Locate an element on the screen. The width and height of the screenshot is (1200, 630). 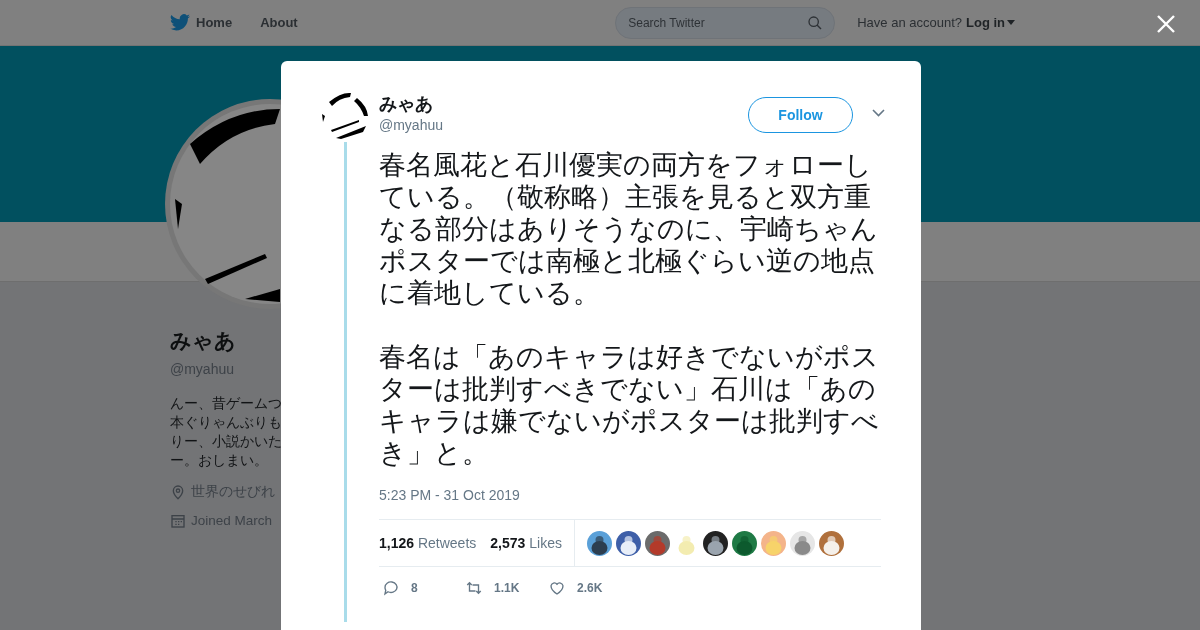
tweet-text: 春名風花と石川優実の両方をフォローしている。（敬称略）主張を見ると双方重なる部分はありそうなのに、宇崎ちゃんポスターでは南極と北極ぐらい逆の地点に着地している。 is located at coordinates (629, 229).